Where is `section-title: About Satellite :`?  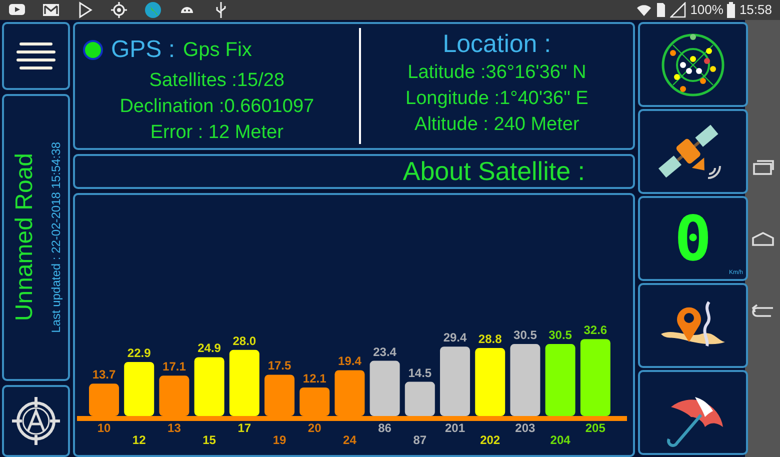
section-title: About Satellite : is located at coordinates (493, 171).